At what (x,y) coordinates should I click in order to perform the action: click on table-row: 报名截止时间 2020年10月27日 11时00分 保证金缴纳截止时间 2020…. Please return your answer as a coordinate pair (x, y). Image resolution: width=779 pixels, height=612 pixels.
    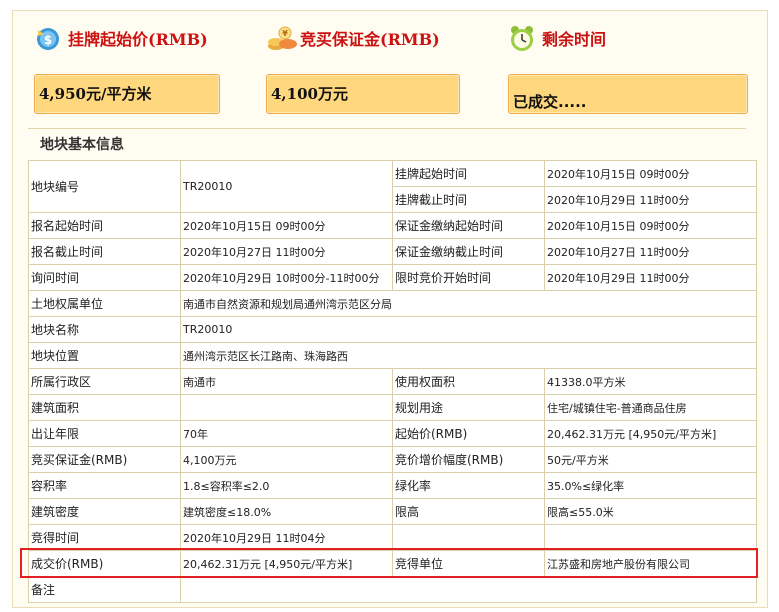
    Looking at the image, I should click on (392, 251).